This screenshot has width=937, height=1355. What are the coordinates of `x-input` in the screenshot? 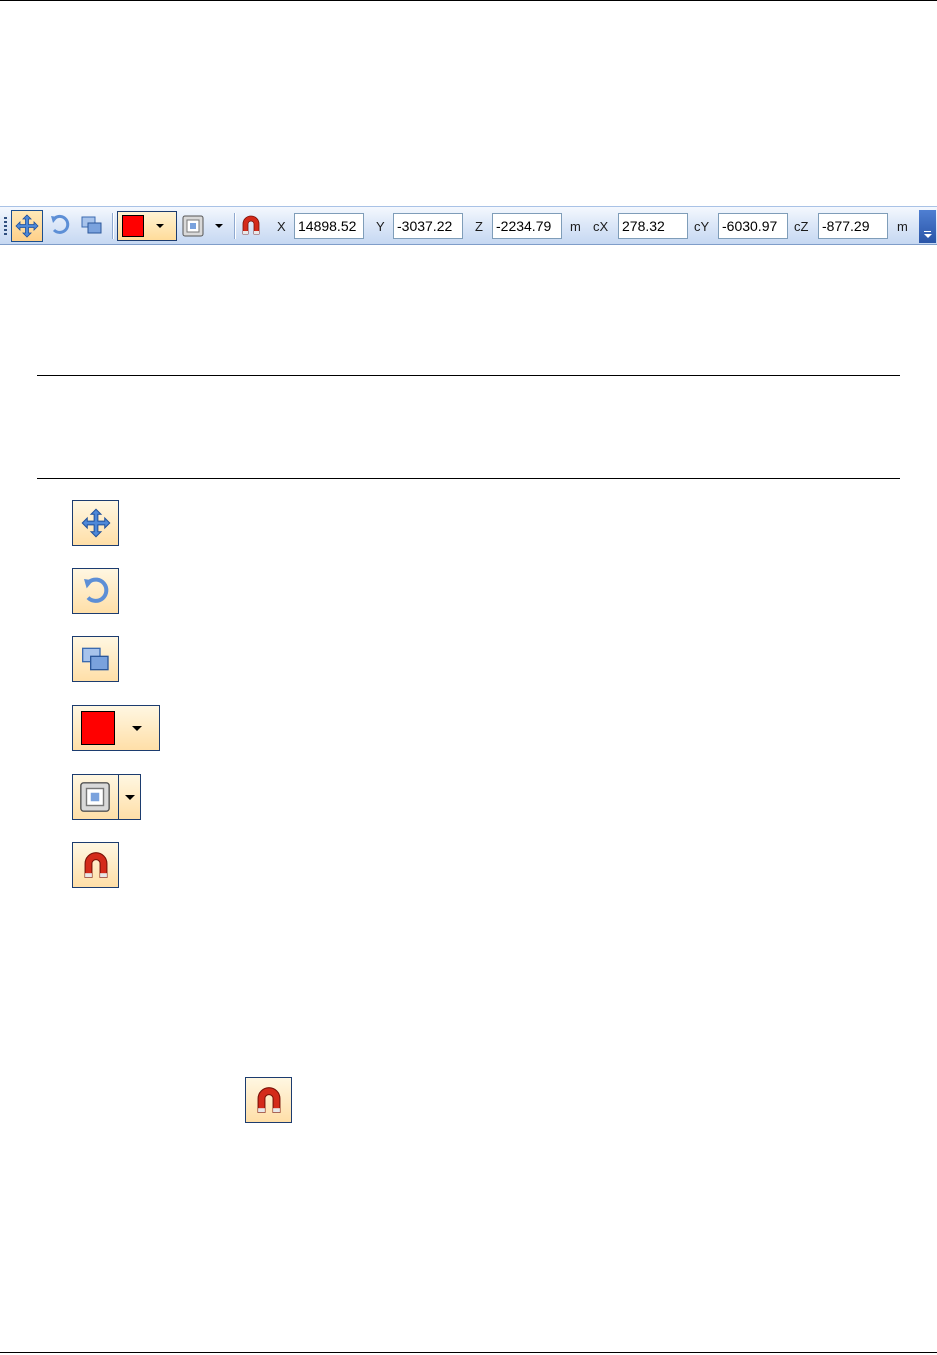 It's located at (329, 226).